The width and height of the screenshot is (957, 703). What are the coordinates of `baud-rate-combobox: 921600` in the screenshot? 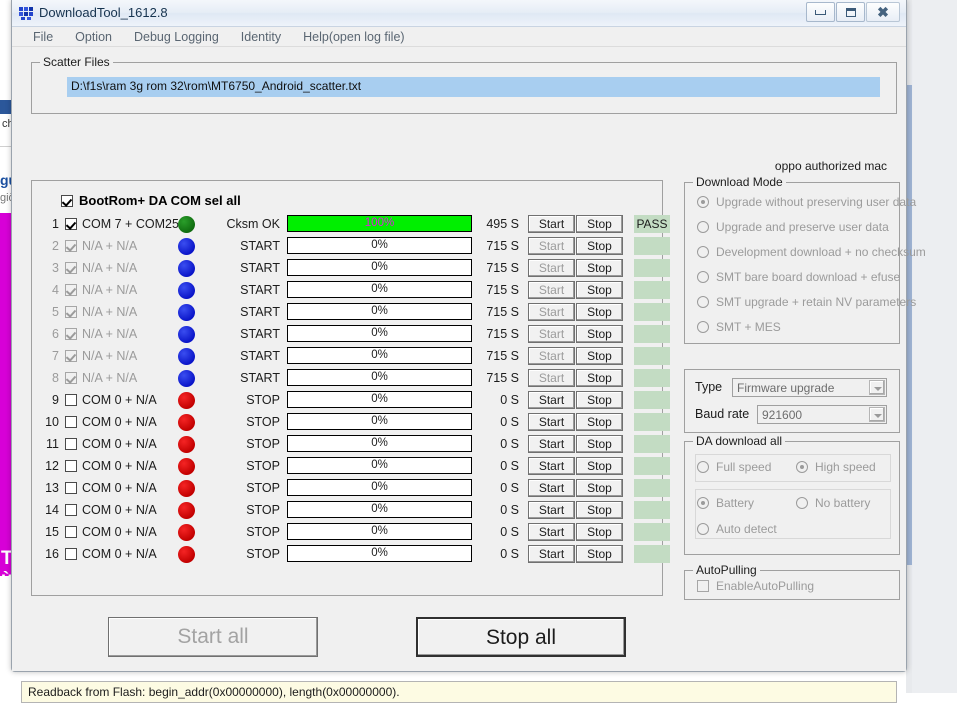 It's located at (822, 414).